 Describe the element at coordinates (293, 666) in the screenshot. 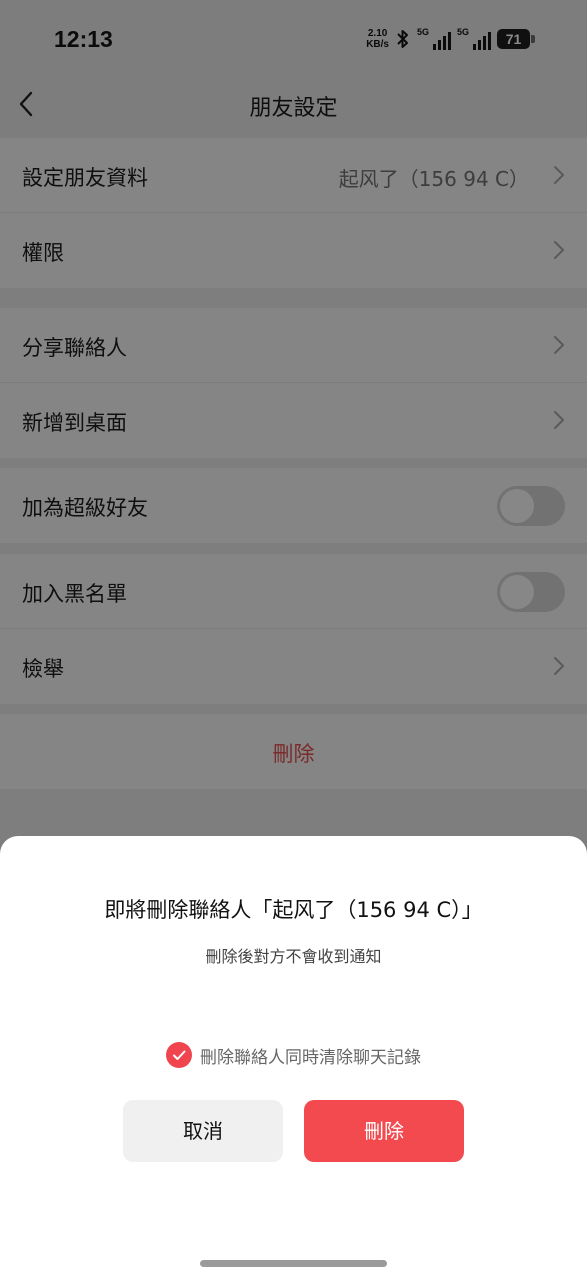

I see `report-row: 檢舉` at that location.